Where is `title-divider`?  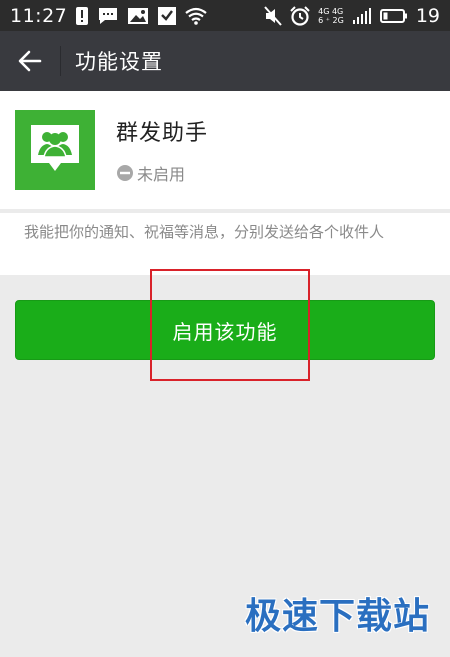
title-divider is located at coordinates (60, 61).